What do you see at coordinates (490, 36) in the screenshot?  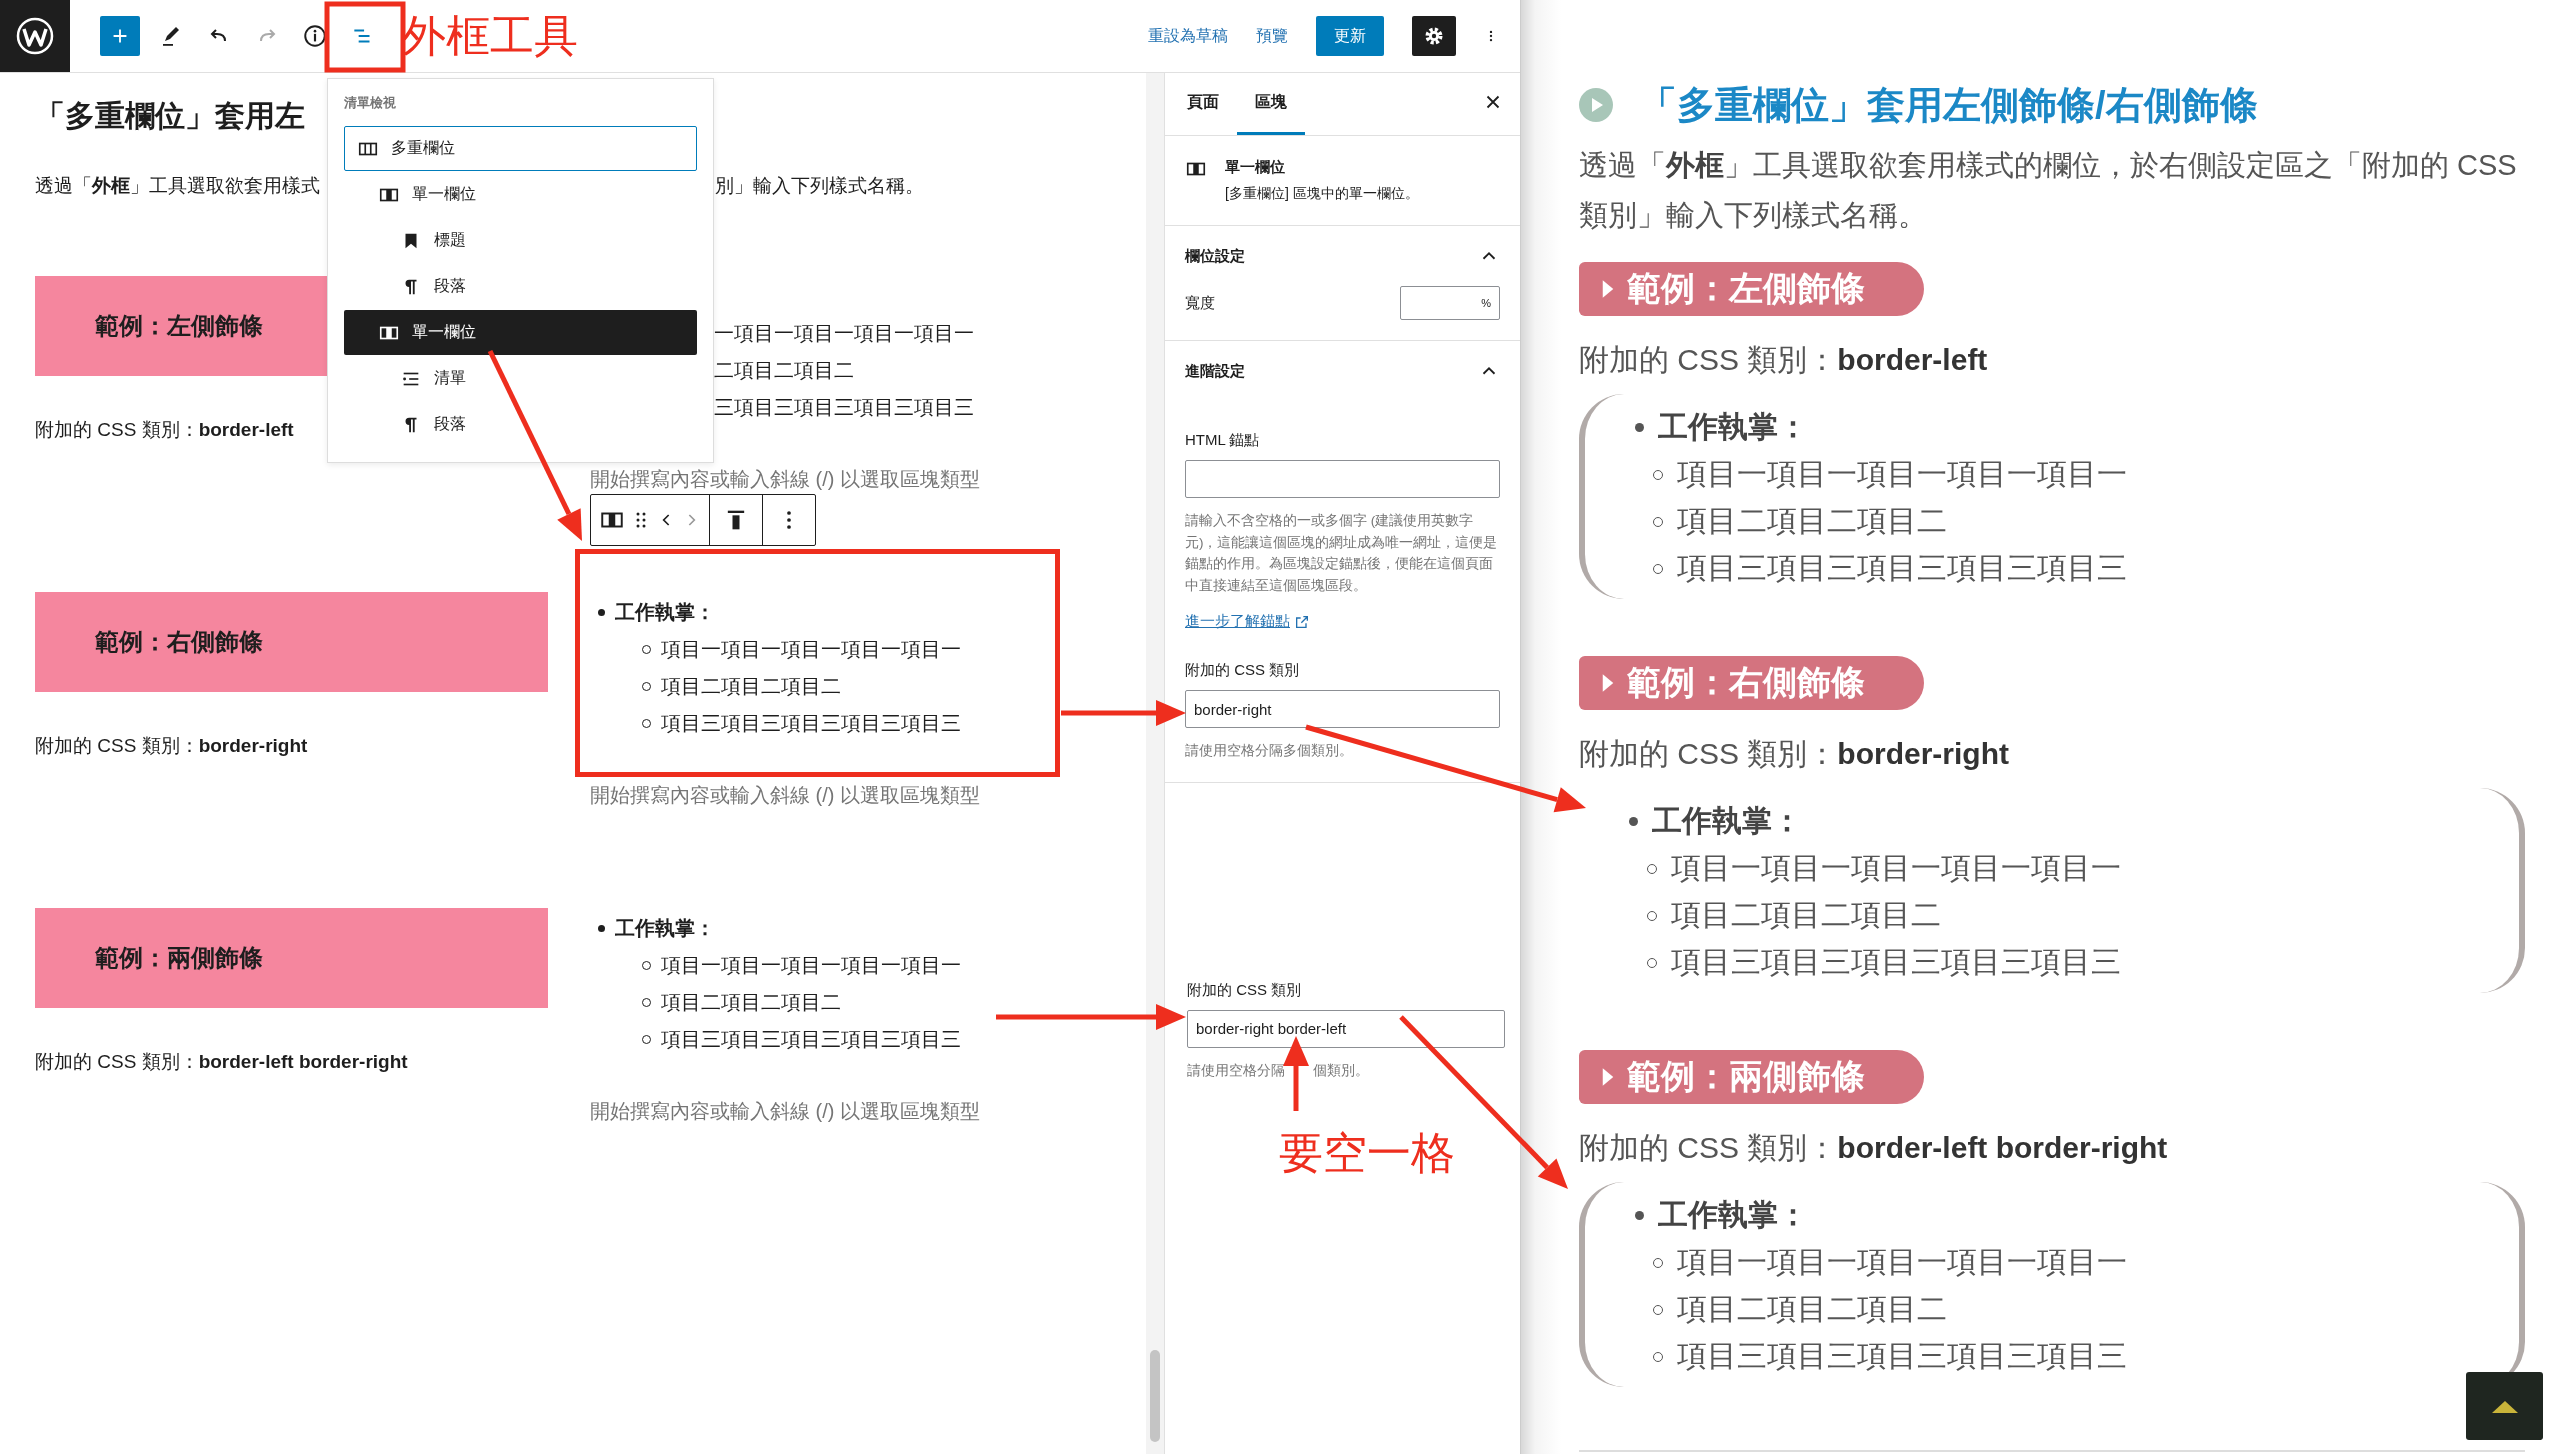 I see `annotation-text: 外框工具` at bounding box center [490, 36].